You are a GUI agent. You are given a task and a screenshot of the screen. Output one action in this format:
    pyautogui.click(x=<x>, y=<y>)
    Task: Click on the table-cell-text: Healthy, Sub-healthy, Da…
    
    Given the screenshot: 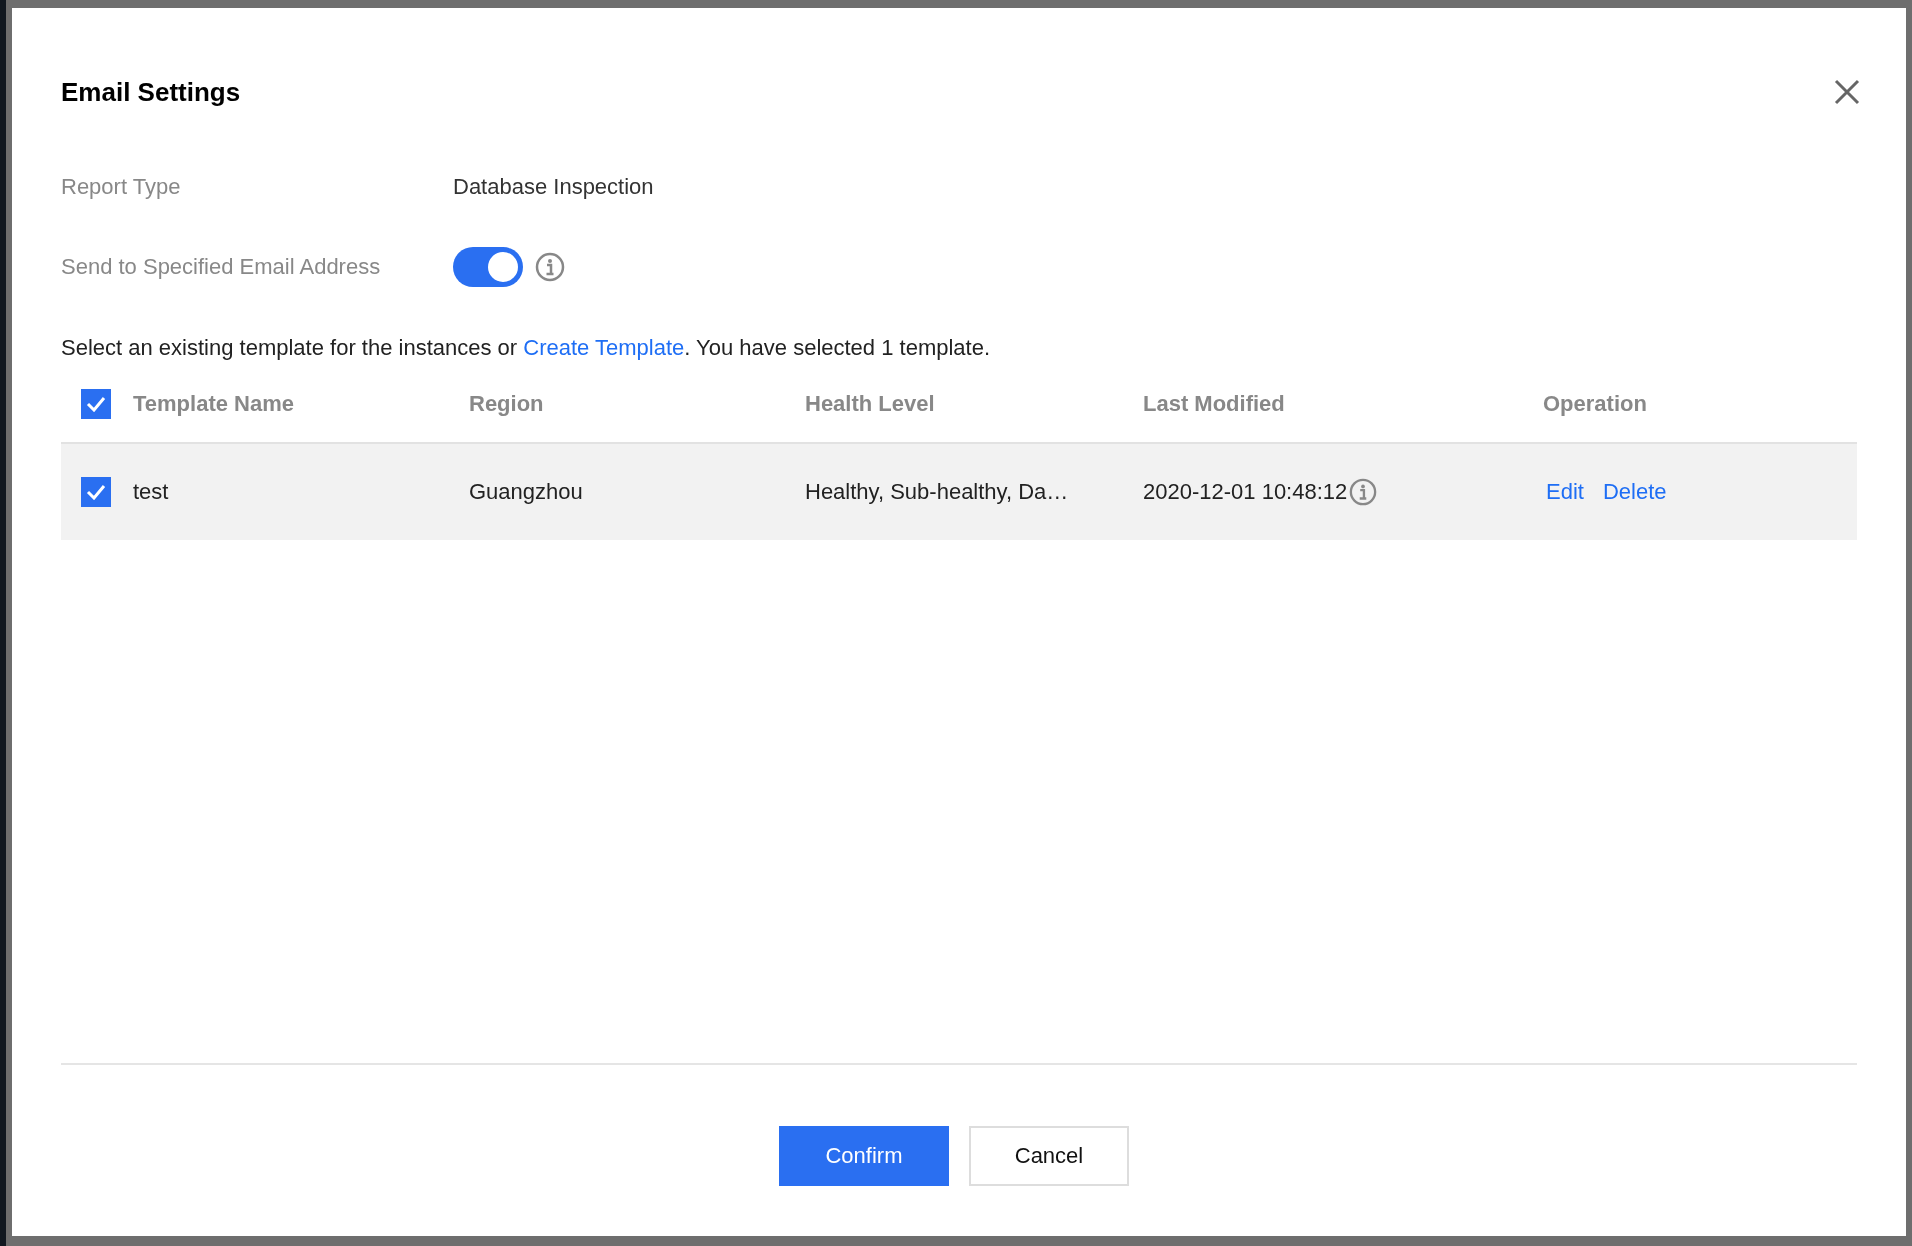 What is the action you would take?
    pyautogui.click(x=937, y=492)
    